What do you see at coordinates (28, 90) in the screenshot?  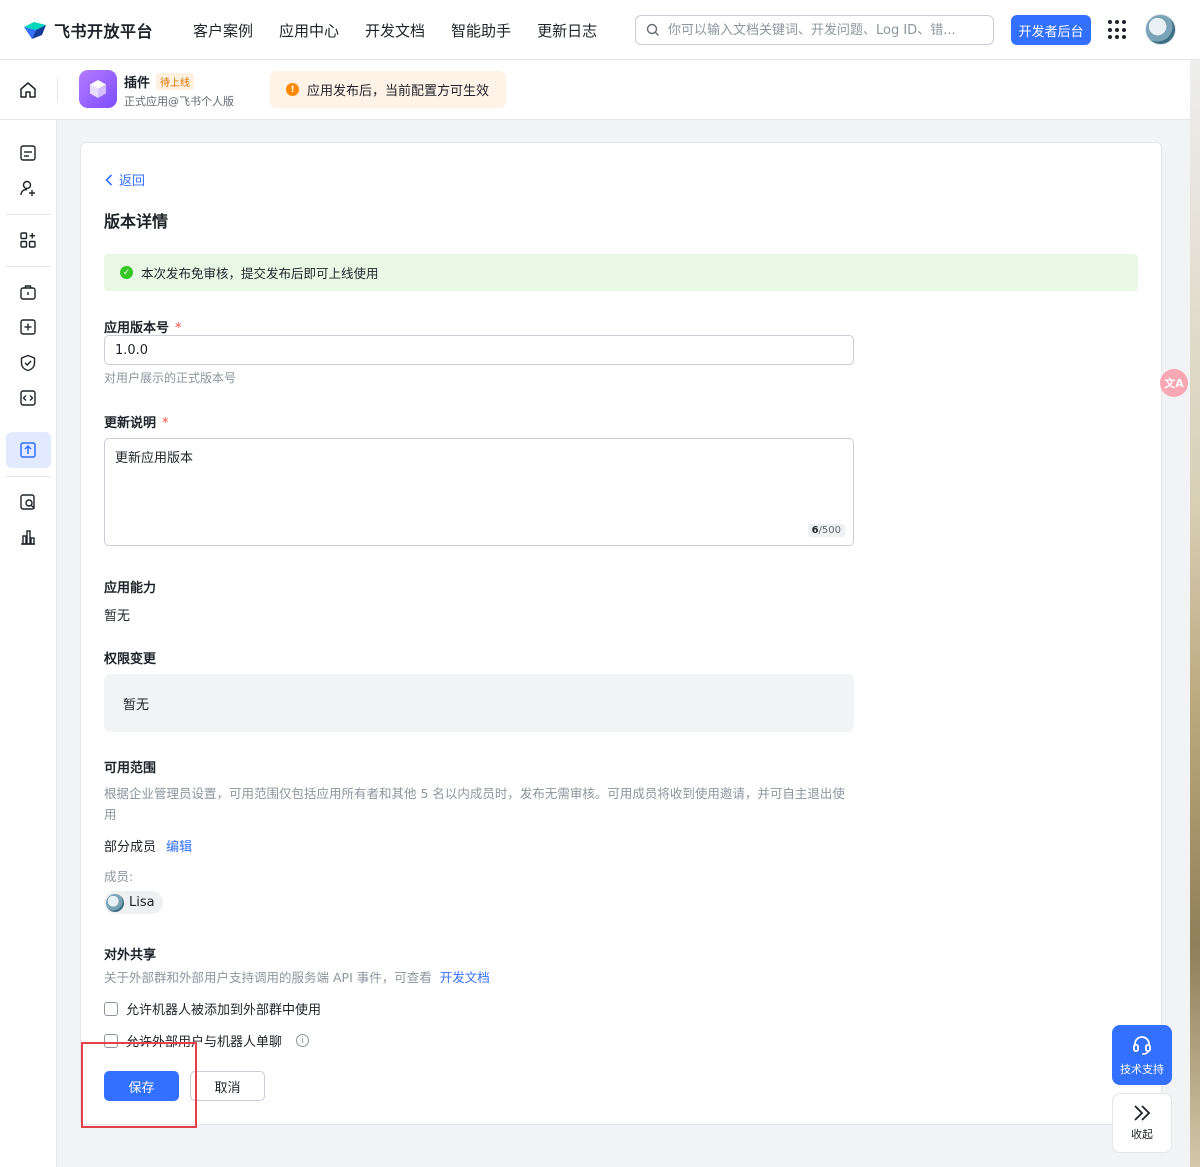 I see `home-icon` at bounding box center [28, 90].